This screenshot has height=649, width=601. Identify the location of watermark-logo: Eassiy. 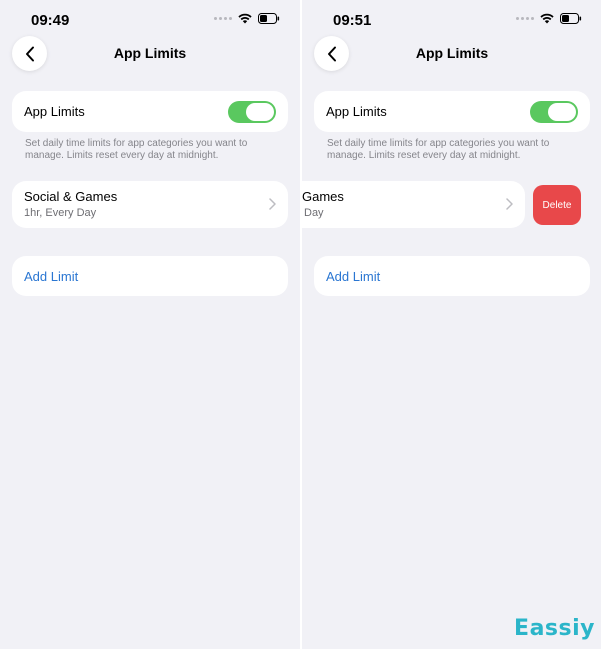
(554, 628).